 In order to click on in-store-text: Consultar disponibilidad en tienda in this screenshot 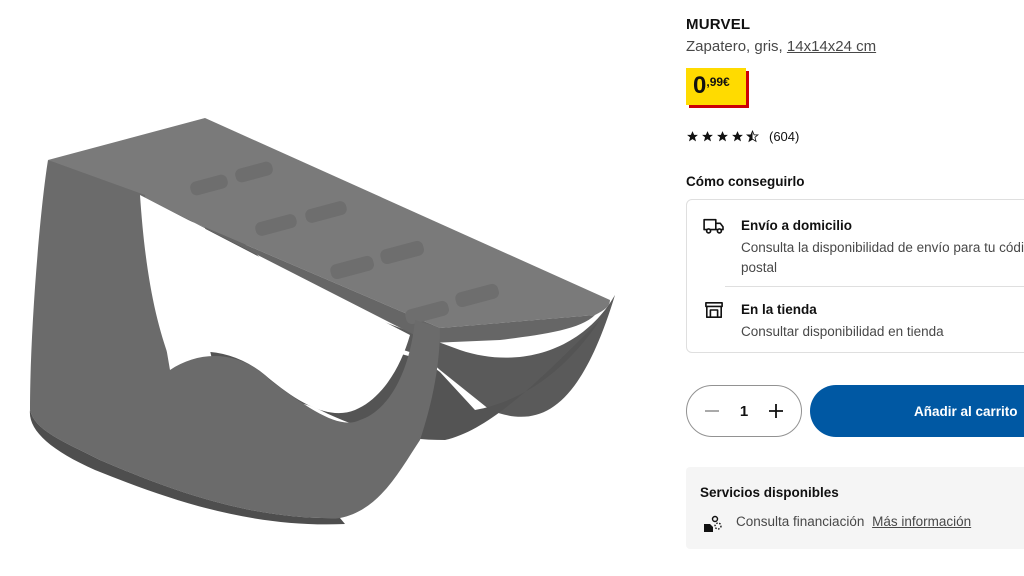, I will do `click(842, 331)`.